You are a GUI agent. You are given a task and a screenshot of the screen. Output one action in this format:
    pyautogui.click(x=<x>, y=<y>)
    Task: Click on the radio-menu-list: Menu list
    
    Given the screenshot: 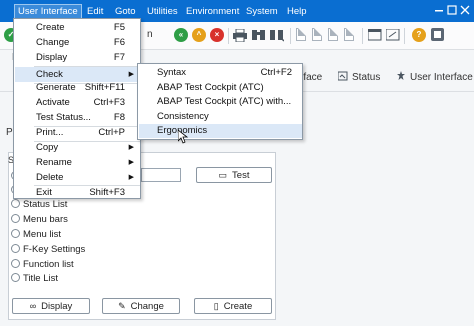 What is the action you would take?
    pyautogui.click(x=36, y=234)
    